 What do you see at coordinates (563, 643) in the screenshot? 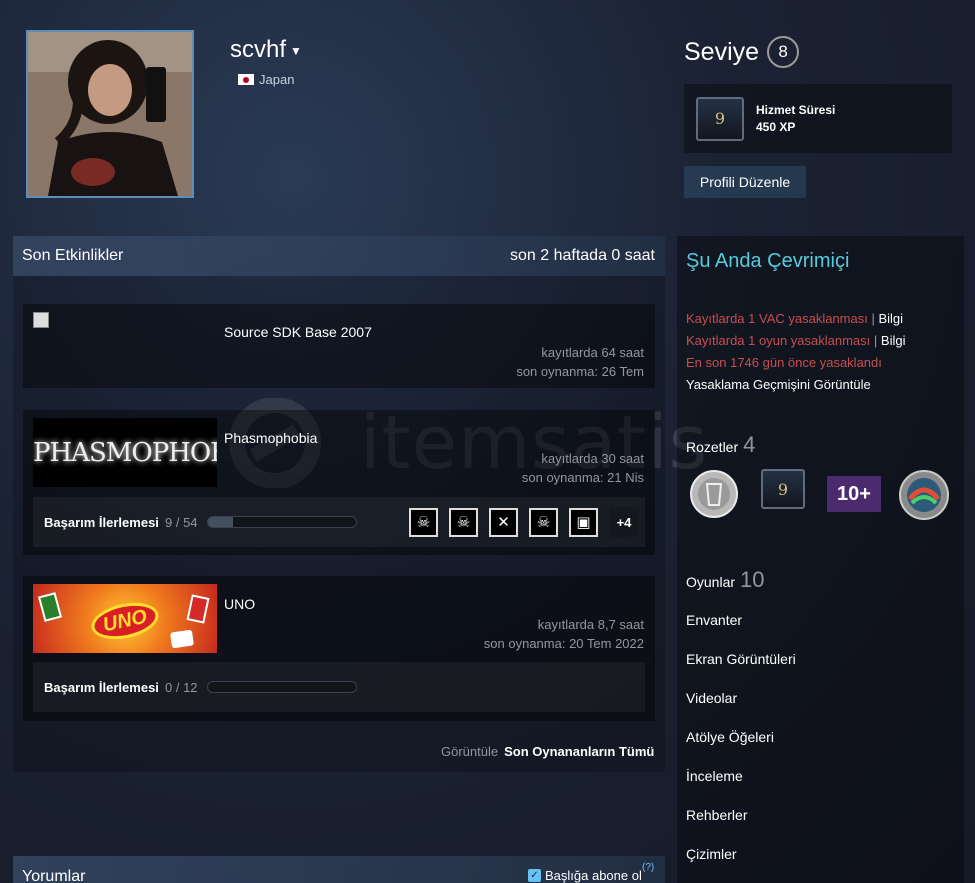
I see `game-last-played: son oynanma: 20 Tem 2022` at bounding box center [563, 643].